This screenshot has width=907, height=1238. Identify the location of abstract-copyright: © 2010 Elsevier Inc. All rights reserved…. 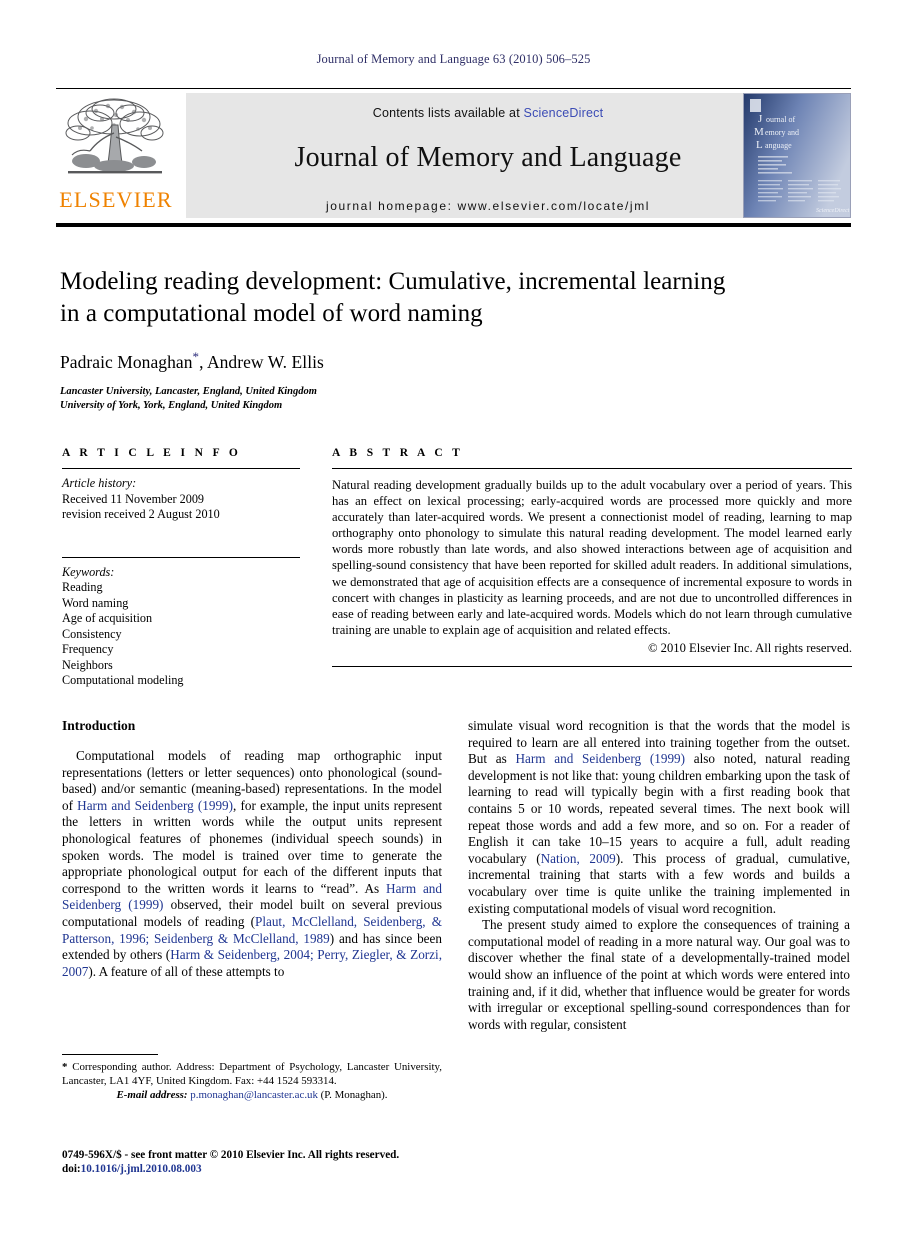
(749, 647).